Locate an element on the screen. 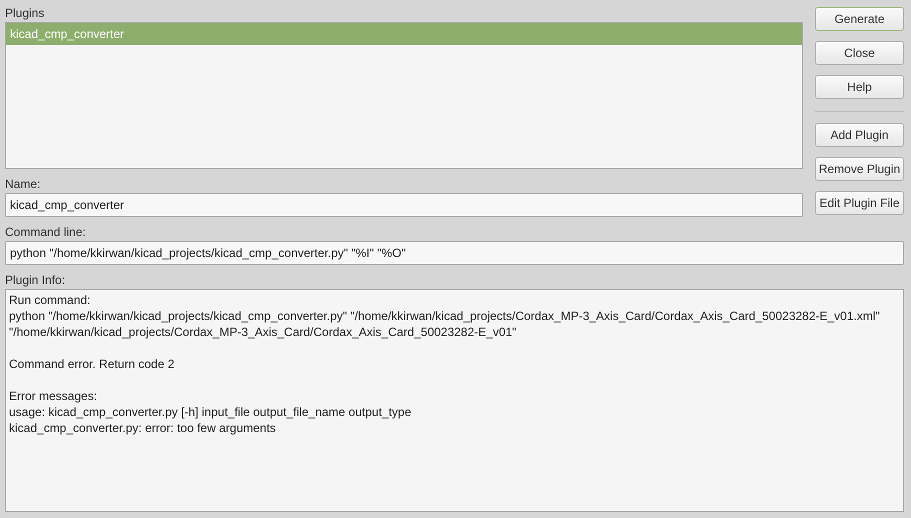  command-line-label: Command line: is located at coordinates (46, 232).